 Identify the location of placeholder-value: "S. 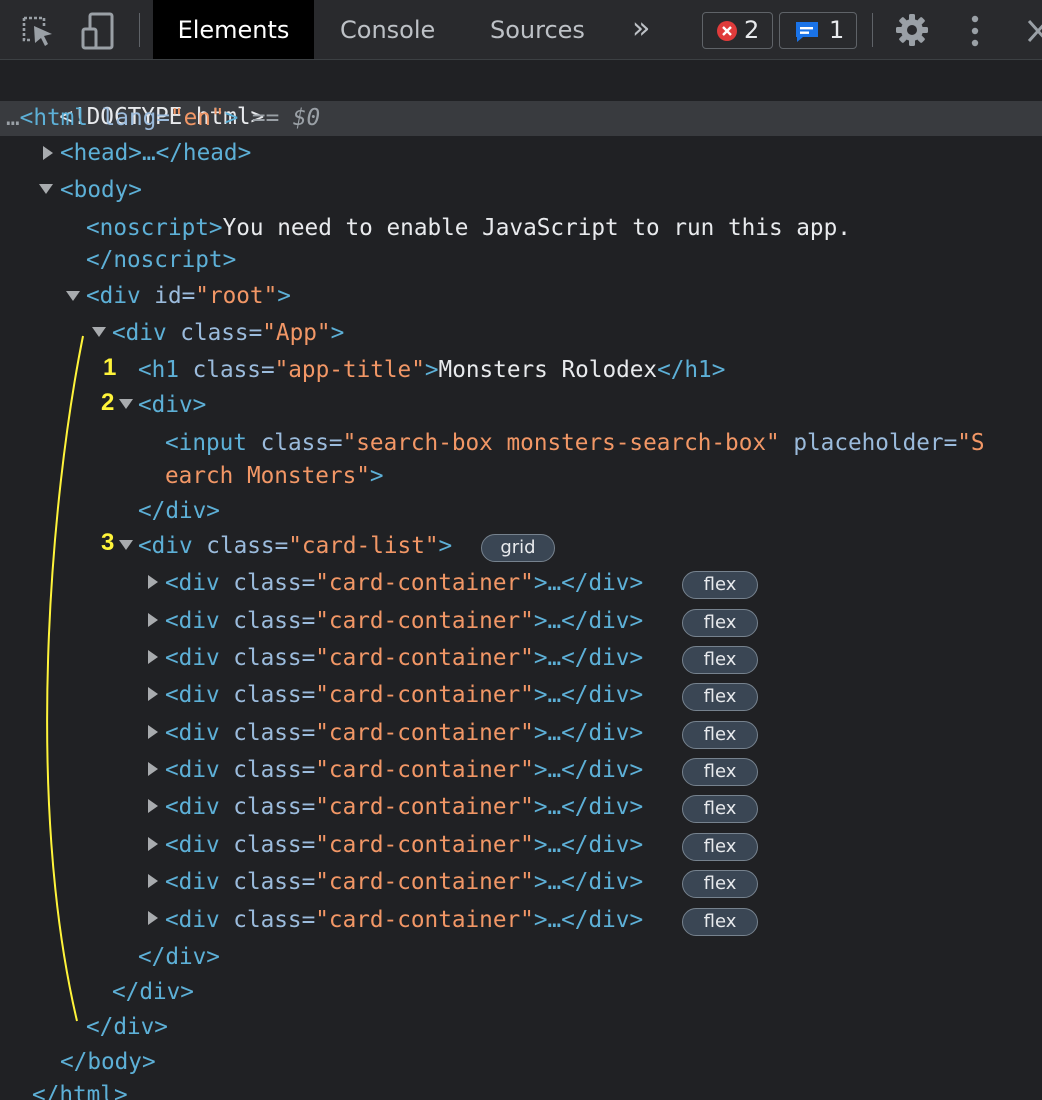
(971, 443).